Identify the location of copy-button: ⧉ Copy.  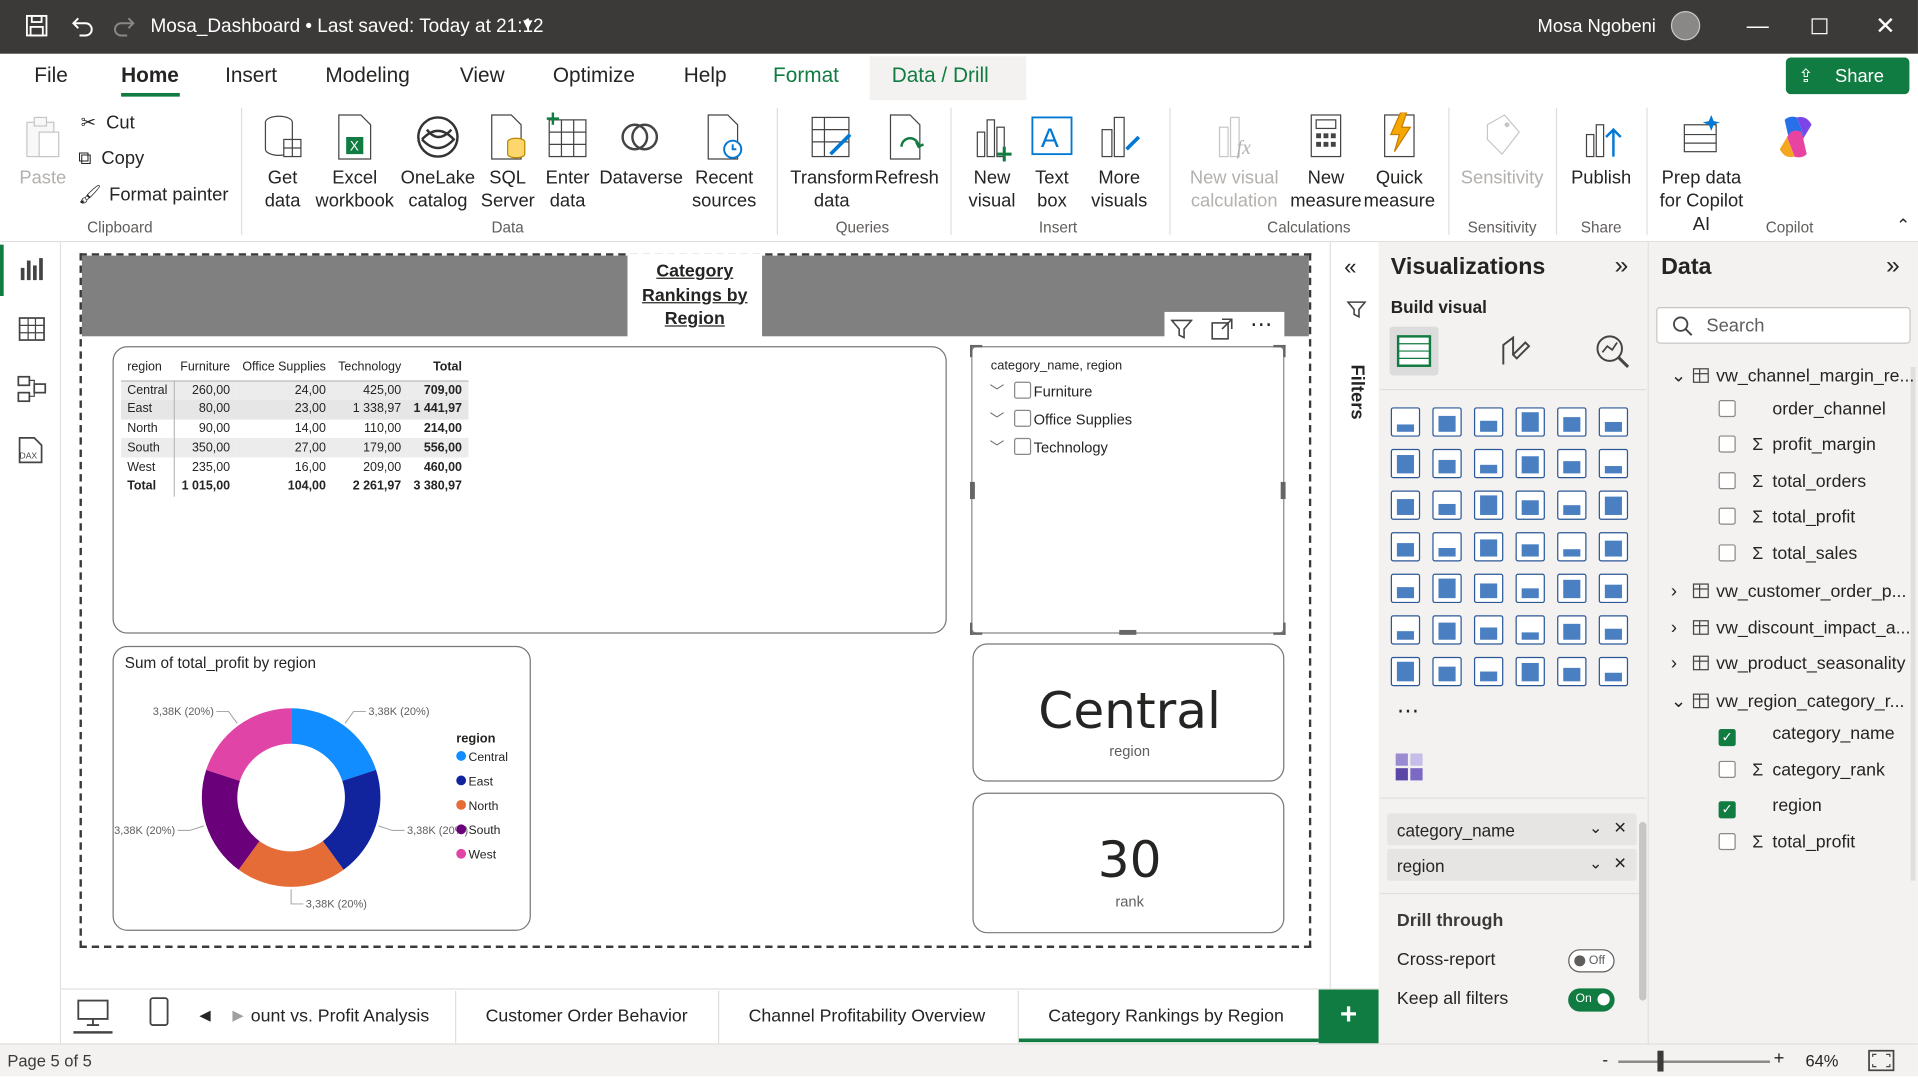
(111, 158).